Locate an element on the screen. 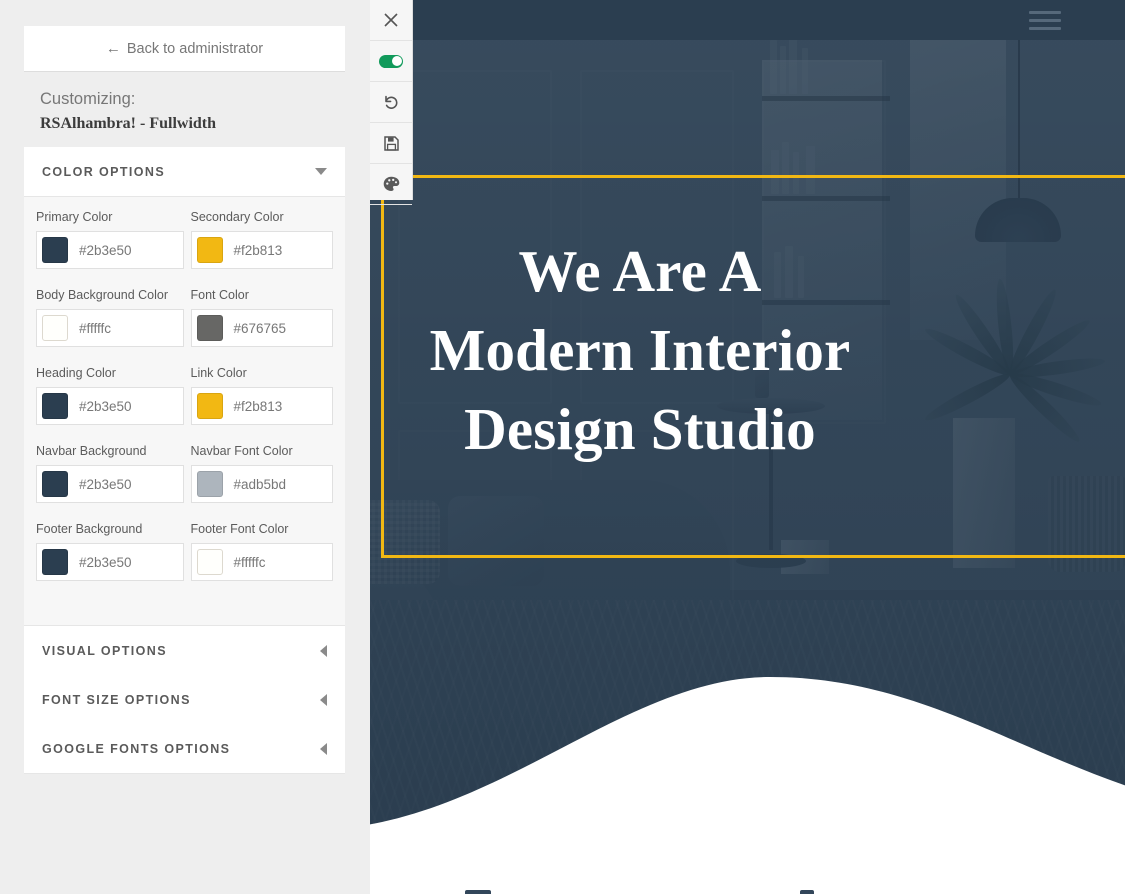 The width and height of the screenshot is (1125, 894). field-heading-color: Heading Color #2b3e50 is located at coordinates (110, 404).